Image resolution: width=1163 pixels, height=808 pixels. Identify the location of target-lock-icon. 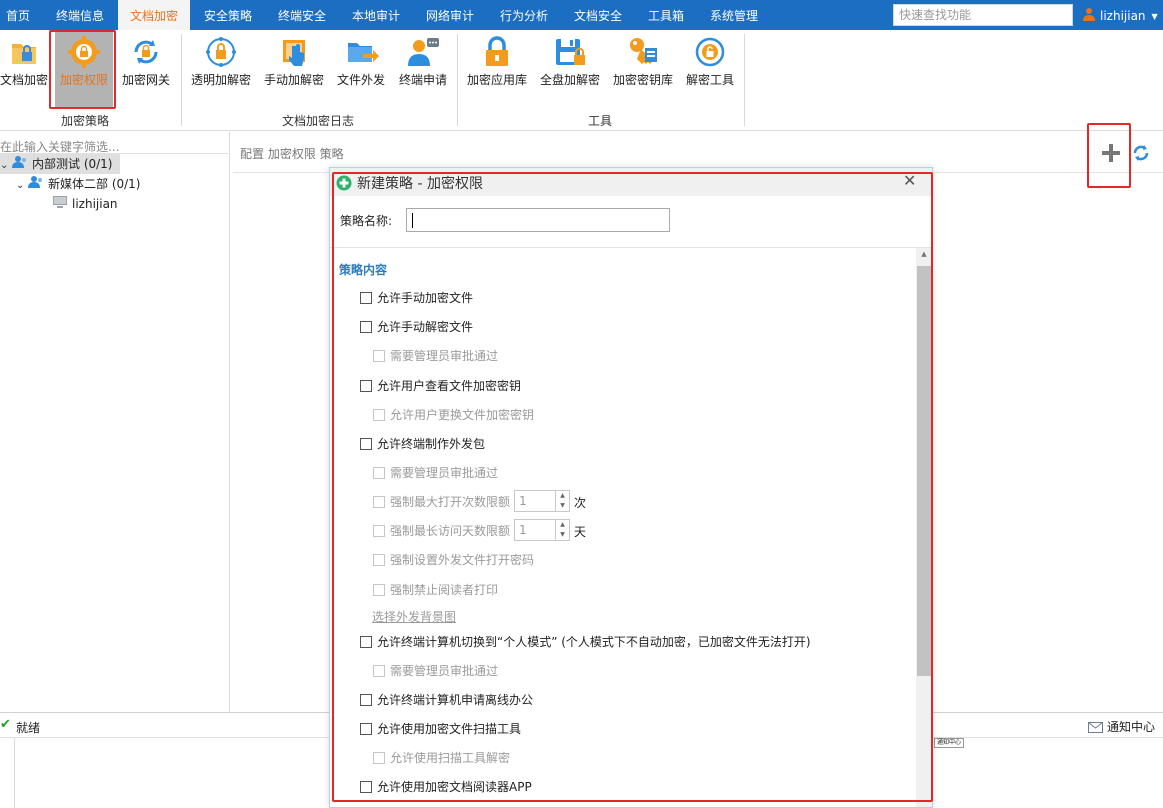
(221, 52).